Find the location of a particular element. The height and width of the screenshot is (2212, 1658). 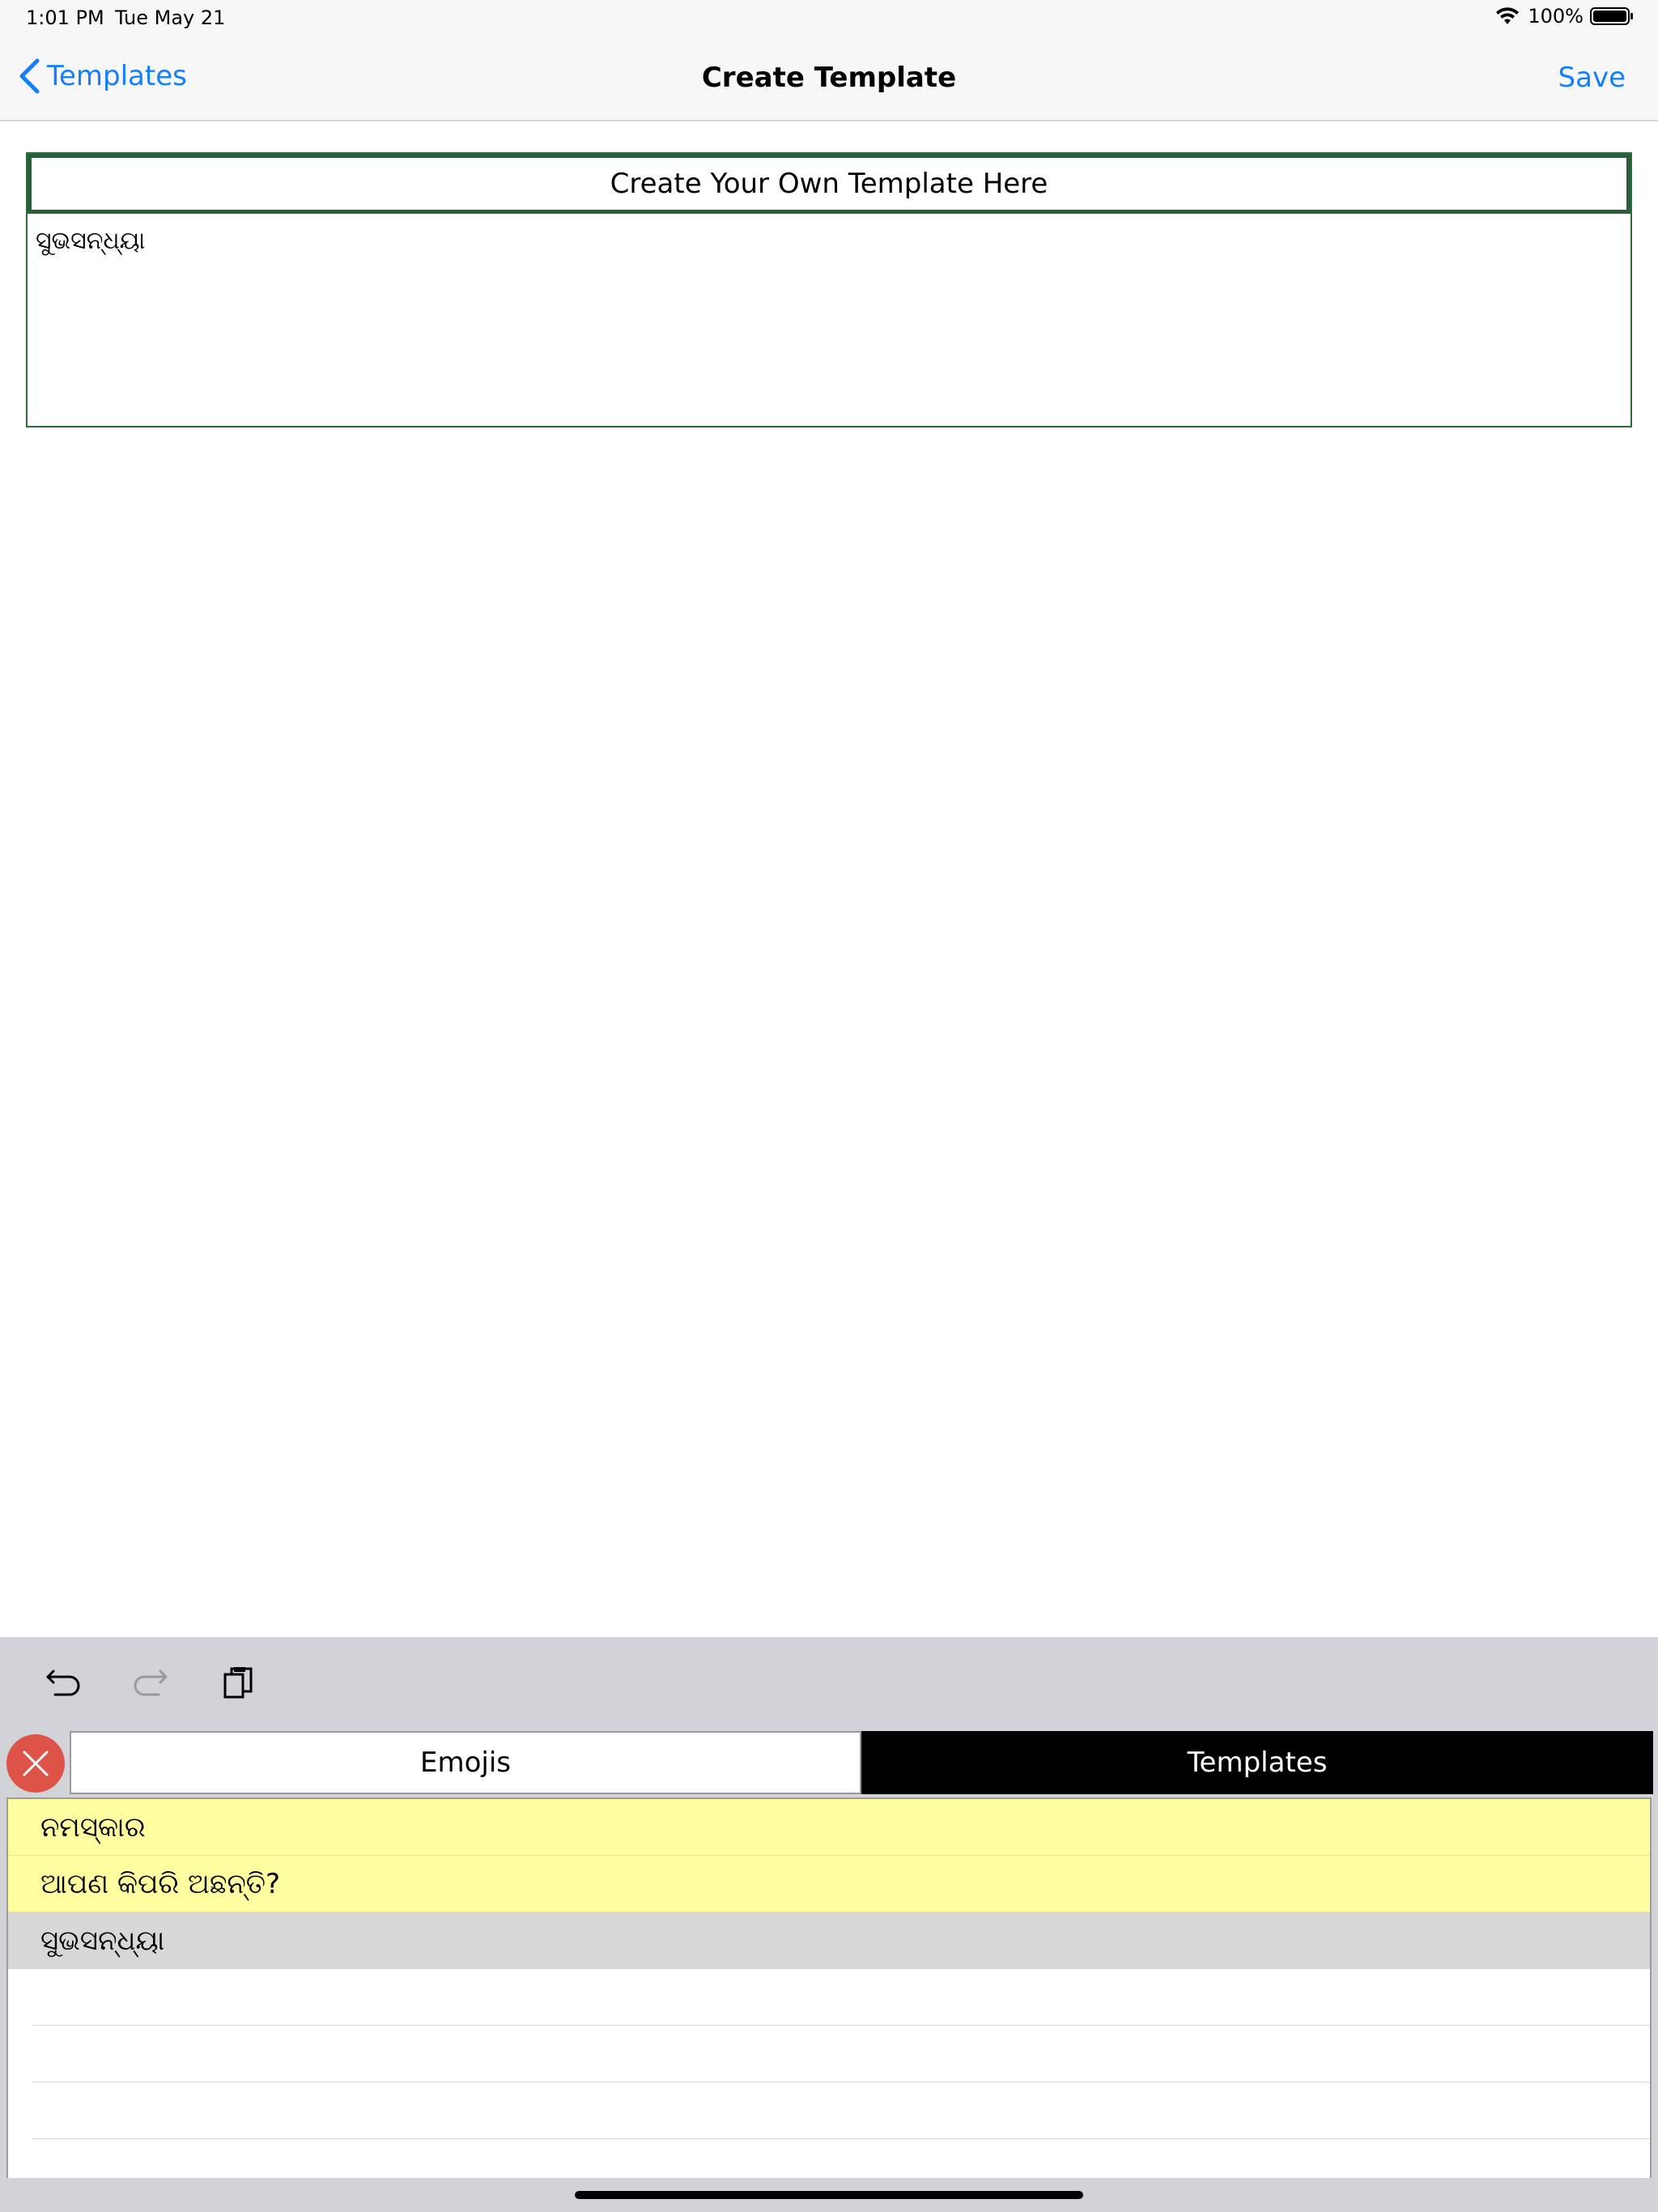

status-bar: 1:01 PM Tue May 21 100% is located at coordinates (829, 19).